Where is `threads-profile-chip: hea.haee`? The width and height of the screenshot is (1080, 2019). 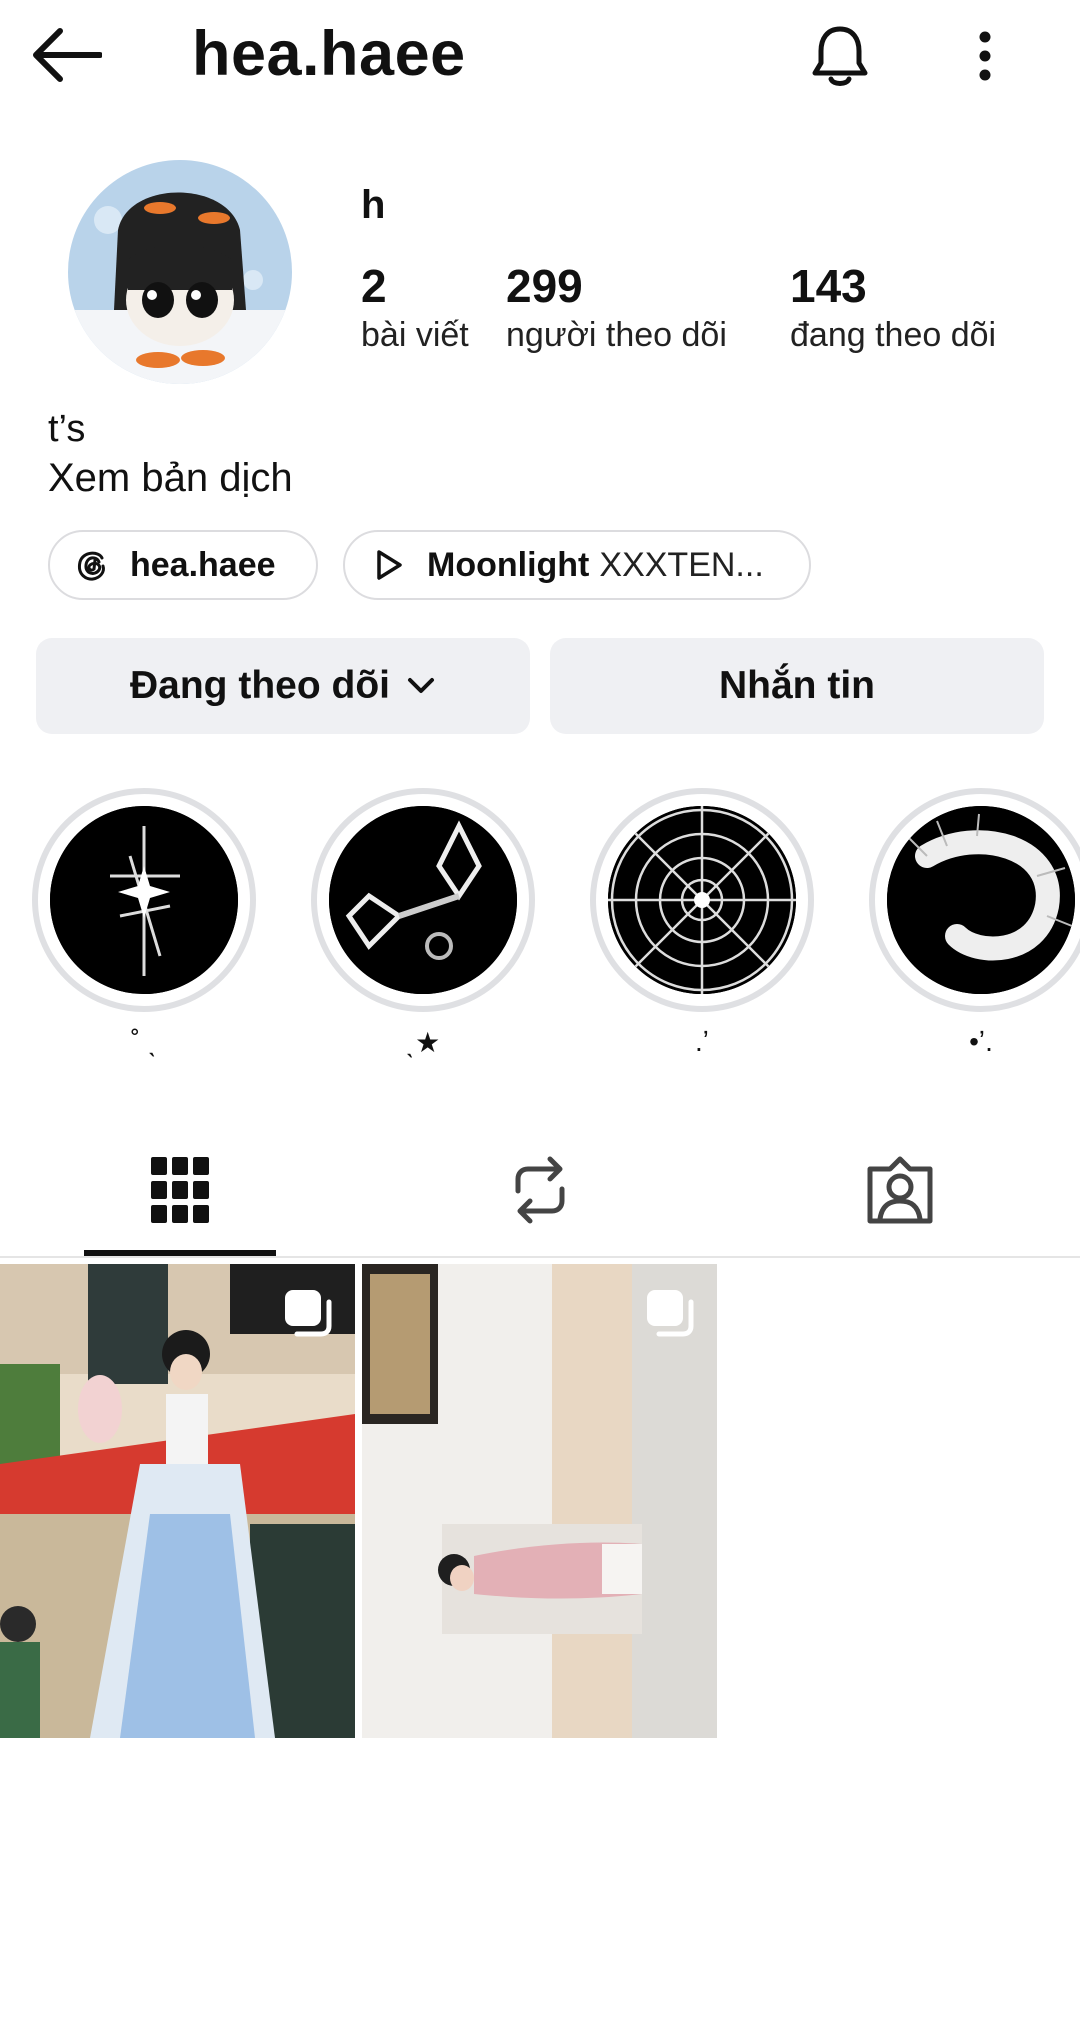 threads-profile-chip: hea.haee is located at coordinates (183, 565).